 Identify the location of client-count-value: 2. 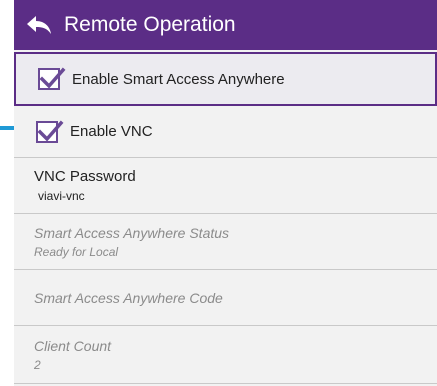
(37, 364).